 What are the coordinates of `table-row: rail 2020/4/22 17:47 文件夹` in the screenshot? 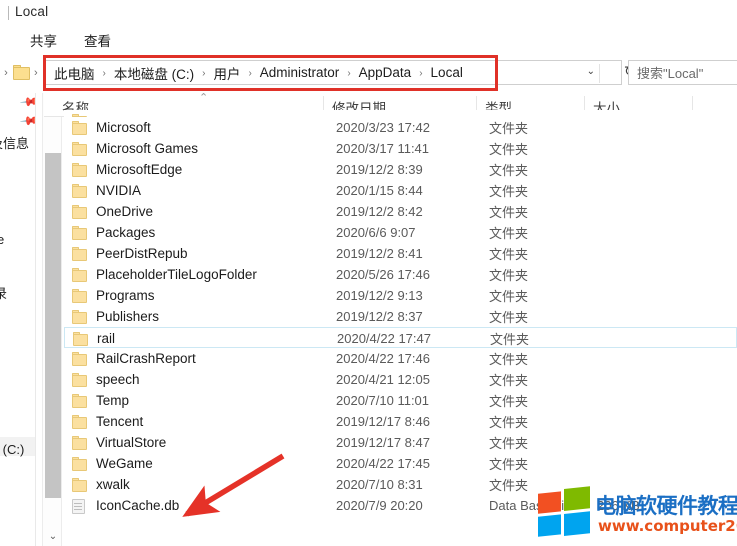 It's located at (400, 337).